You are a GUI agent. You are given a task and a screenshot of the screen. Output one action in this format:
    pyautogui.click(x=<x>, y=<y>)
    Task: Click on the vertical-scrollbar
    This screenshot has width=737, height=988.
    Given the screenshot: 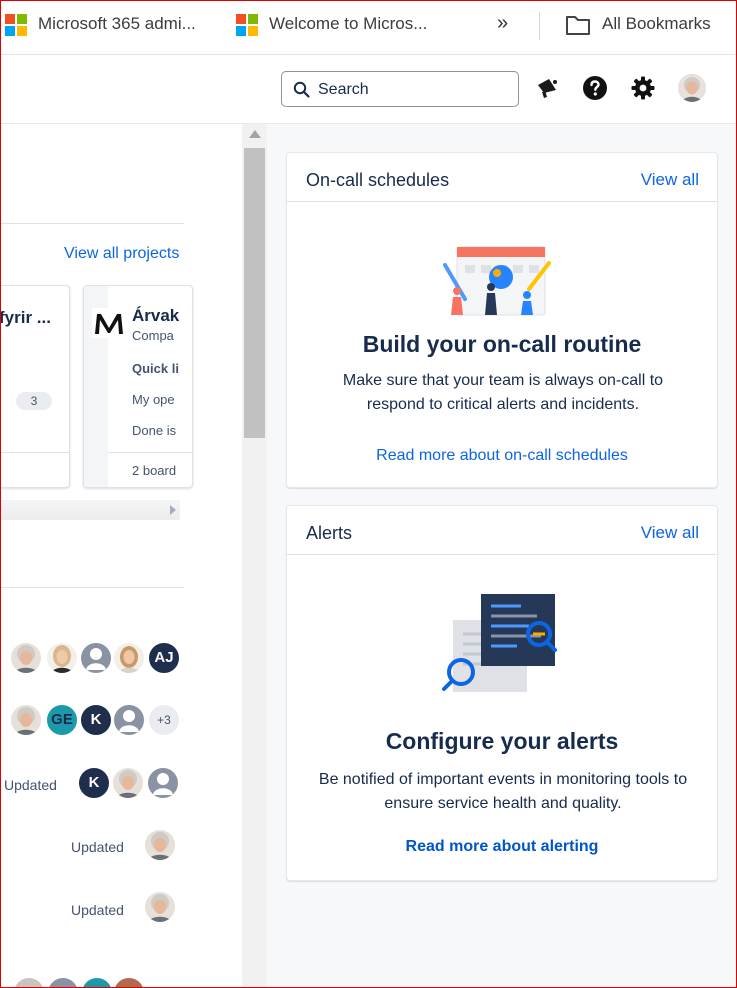 What is the action you would take?
    pyautogui.click(x=254, y=556)
    